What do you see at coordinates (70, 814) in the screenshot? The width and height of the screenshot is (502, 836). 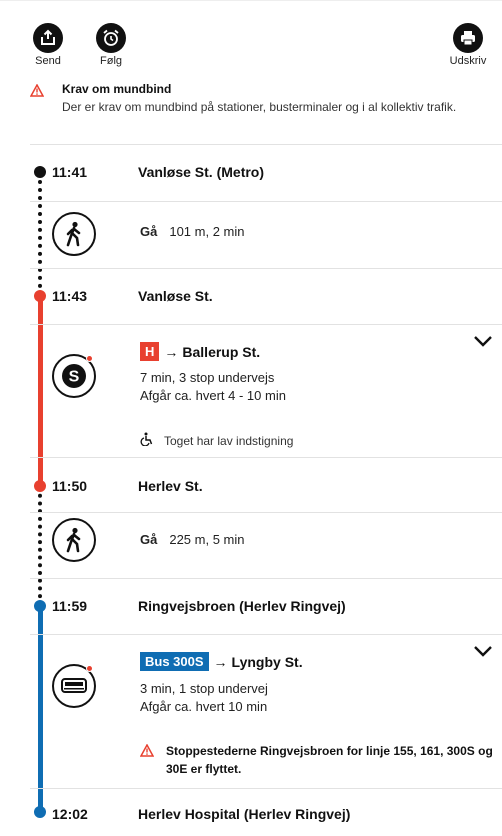 I see `stop-time: 12:02` at bounding box center [70, 814].